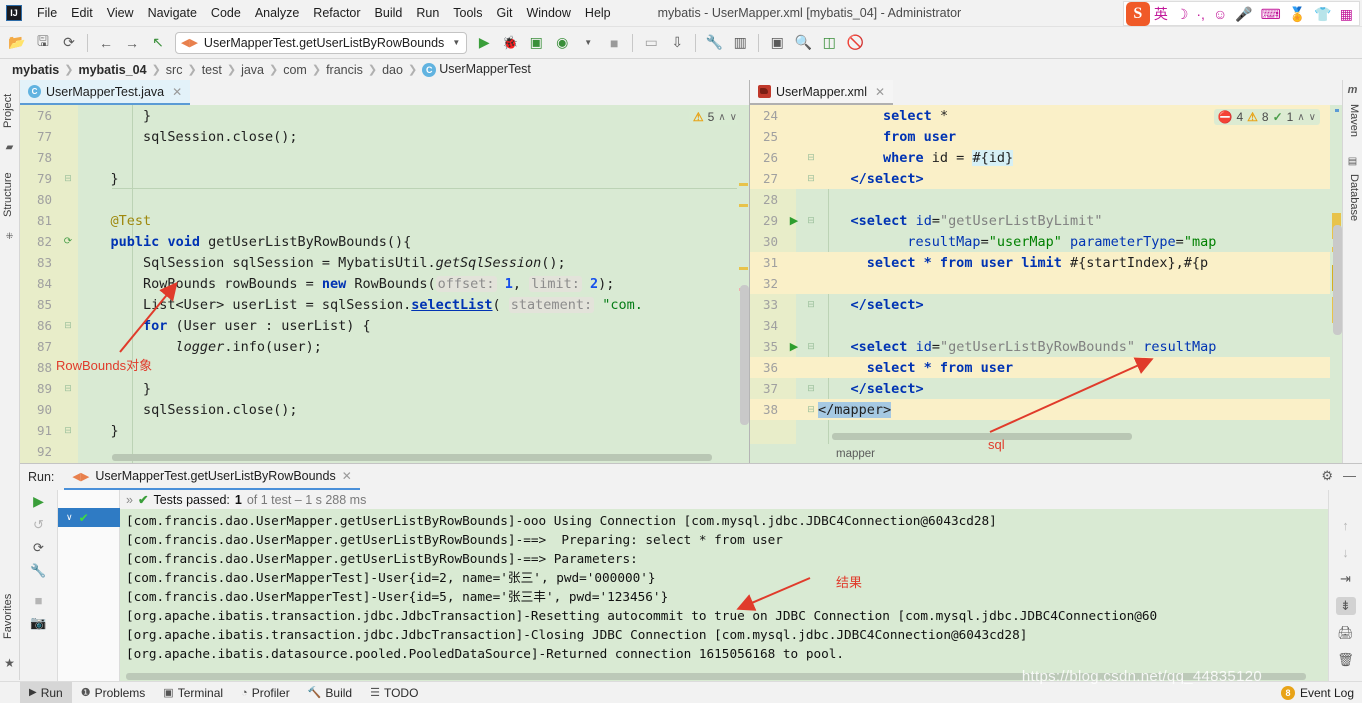 The image size is (1362, 703). What do you see at coordinates (982, 436) in the screenshot?
I see `xml-horizontal-scrollbar` at bounding box center [982, 436].